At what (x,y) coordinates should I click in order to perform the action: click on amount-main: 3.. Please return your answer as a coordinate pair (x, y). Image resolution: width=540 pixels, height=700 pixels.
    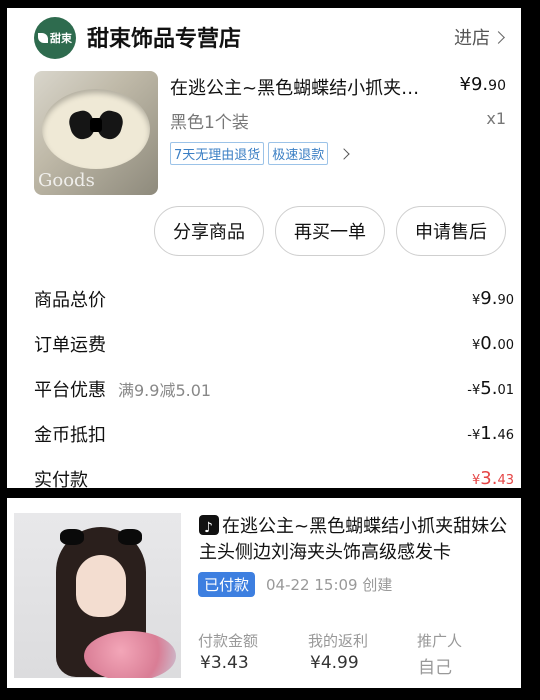
    Looking at the image, I should click on (489, 478).